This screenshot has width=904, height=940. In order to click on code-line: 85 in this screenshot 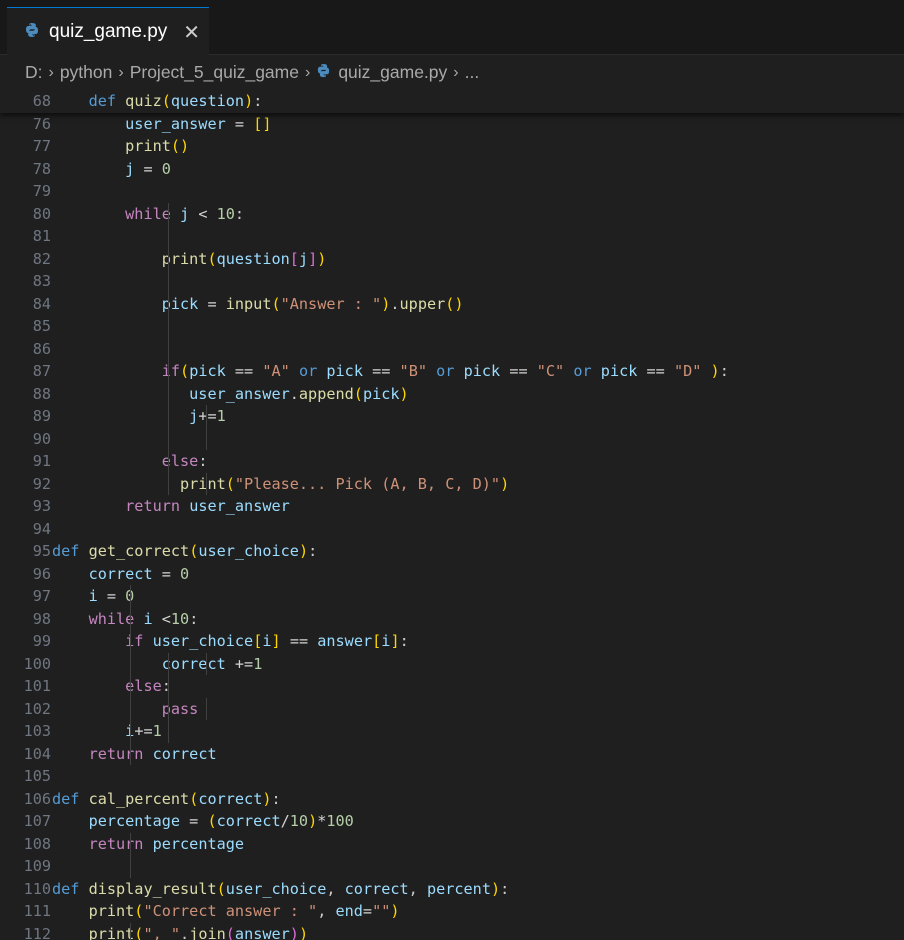, I will do `click(452, 326)`.